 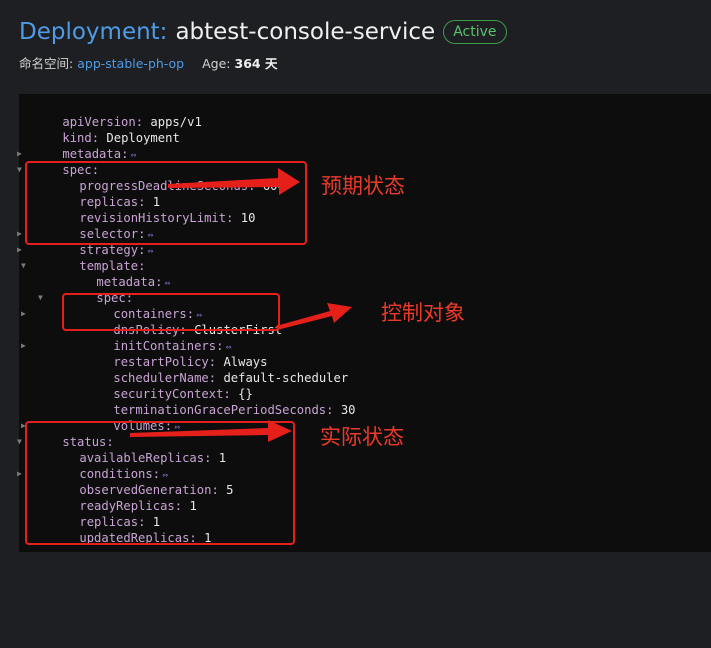 I want to click on arrow-desired-state, so click(x=234, y=181).